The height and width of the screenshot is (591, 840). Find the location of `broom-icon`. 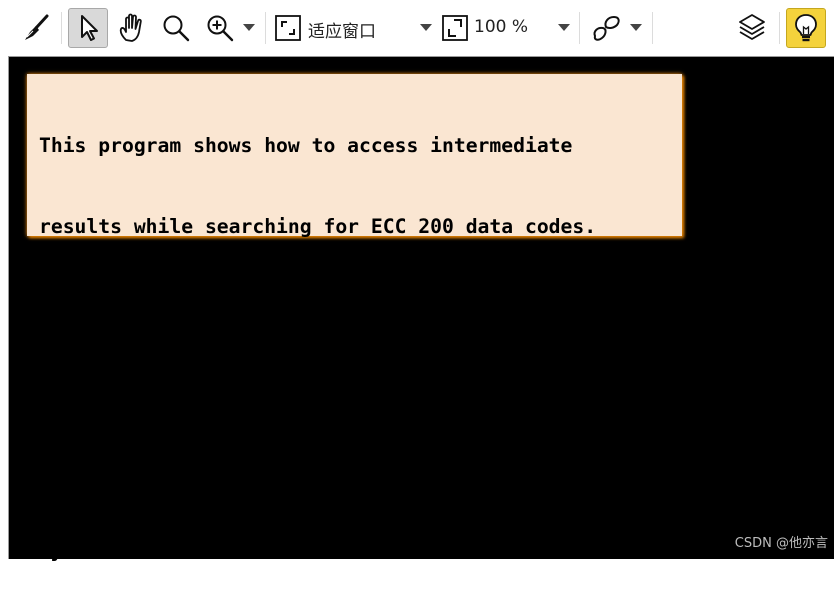

broom-icon is located at coordinates (36, 28).